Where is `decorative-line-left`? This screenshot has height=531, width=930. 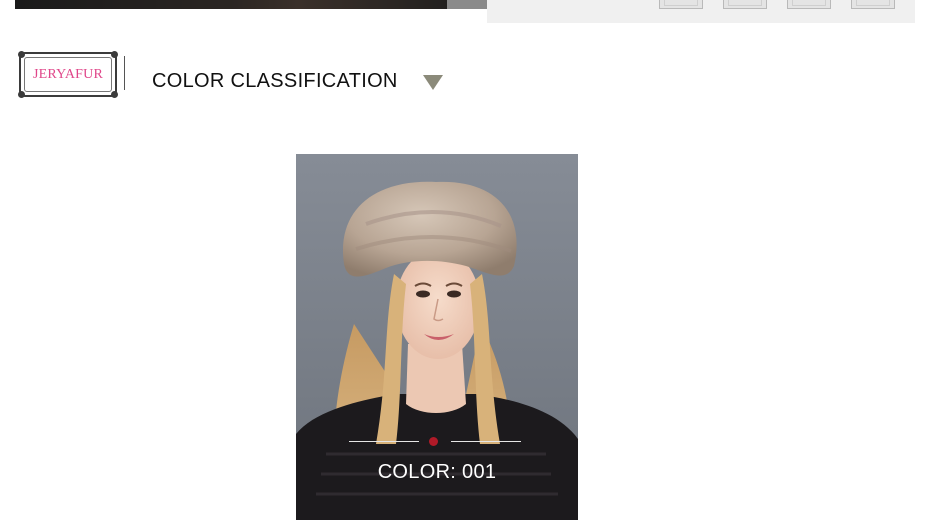
decorative-line-left is located at coordinates (384, 441).